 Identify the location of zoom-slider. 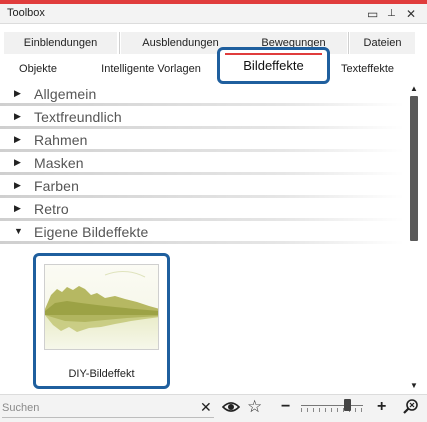
(332, 408).